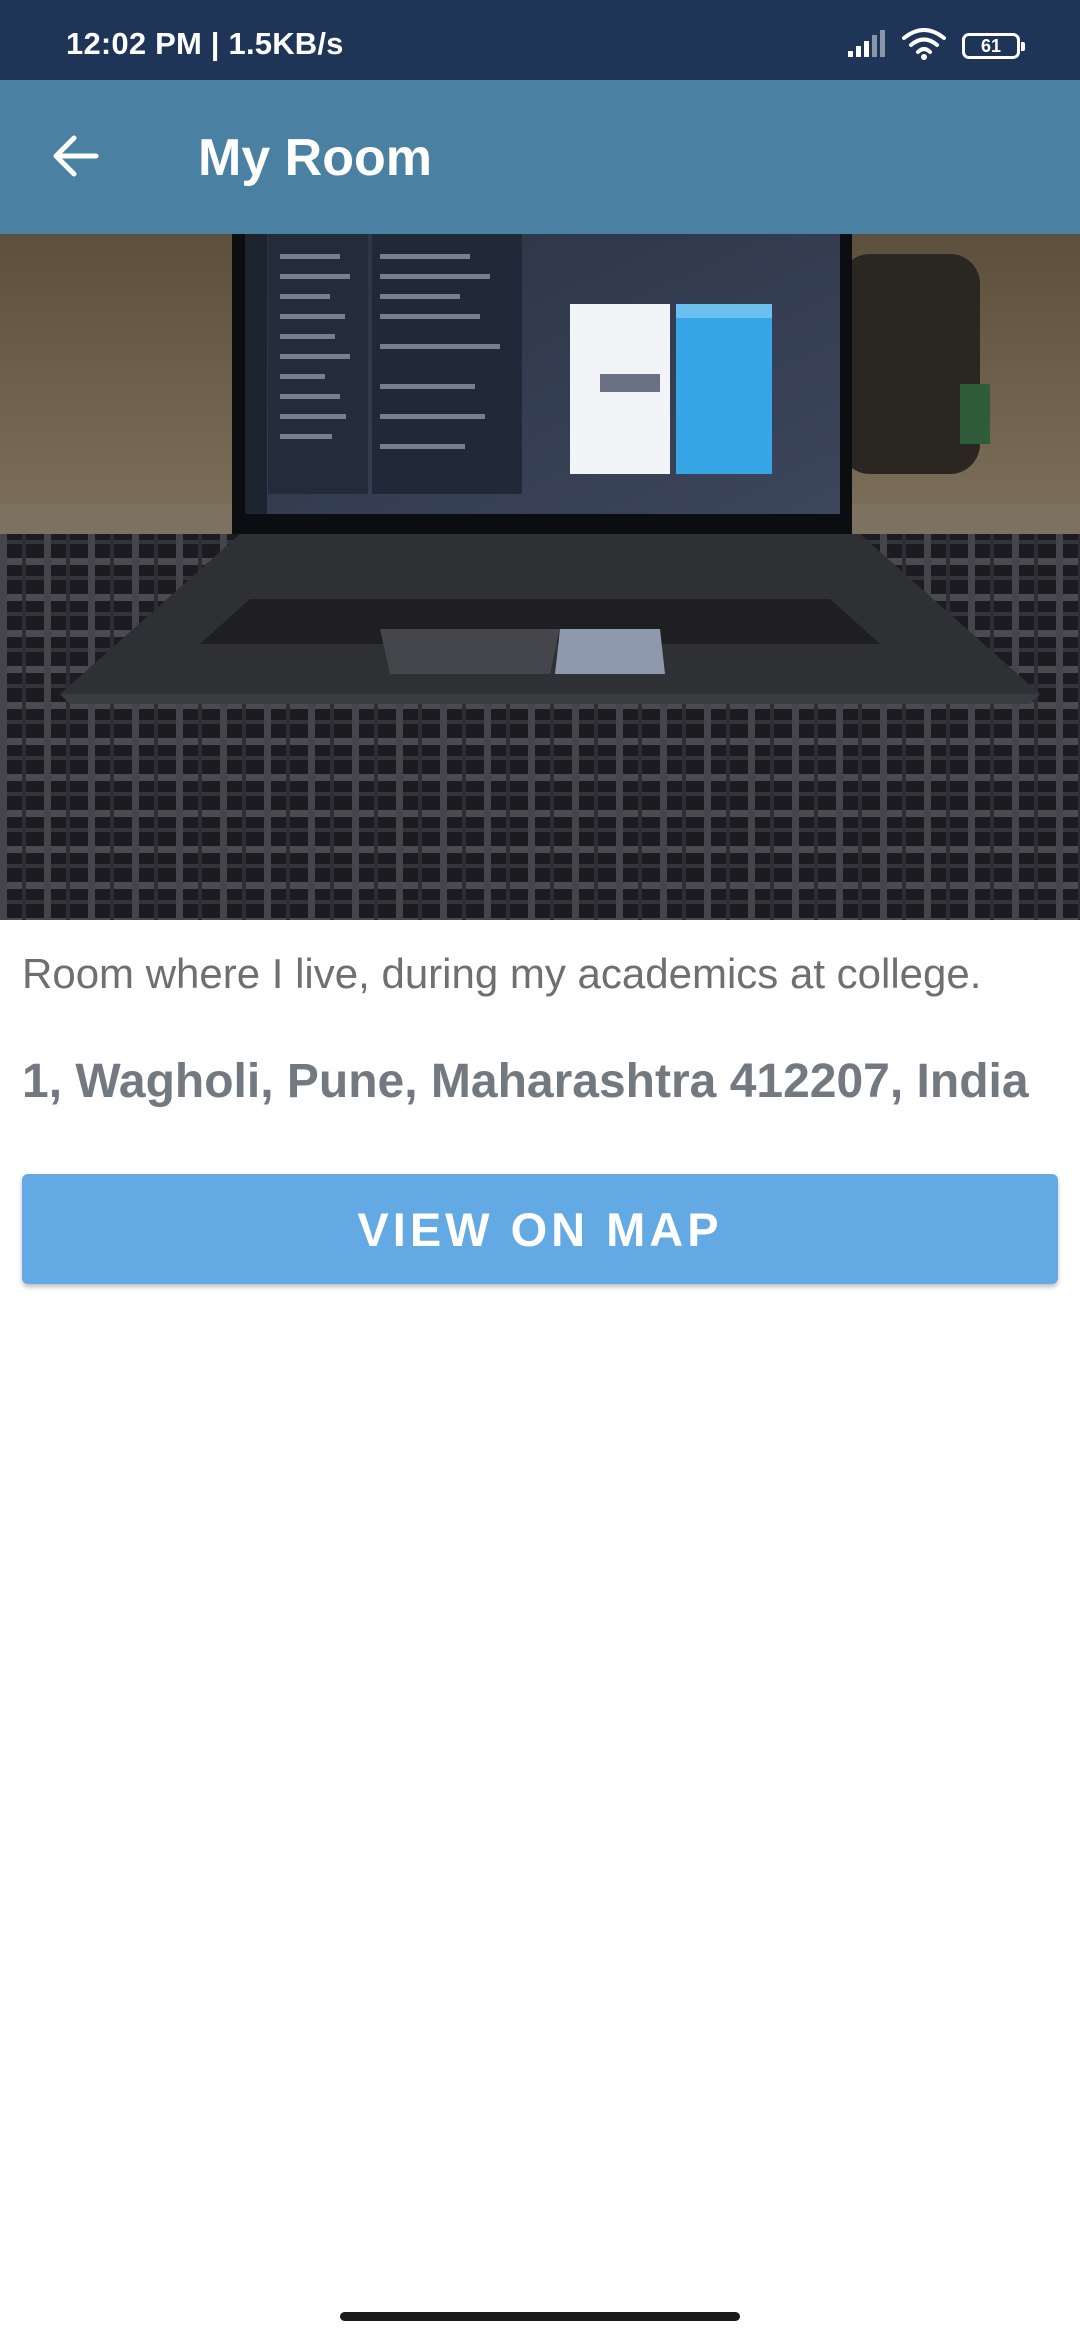  What do you see at coordinates (205, 43) in the screenshot?
I see `status-time-speed: 12:02 PM | 1.5KB/s` at bounding box center [205, 43].